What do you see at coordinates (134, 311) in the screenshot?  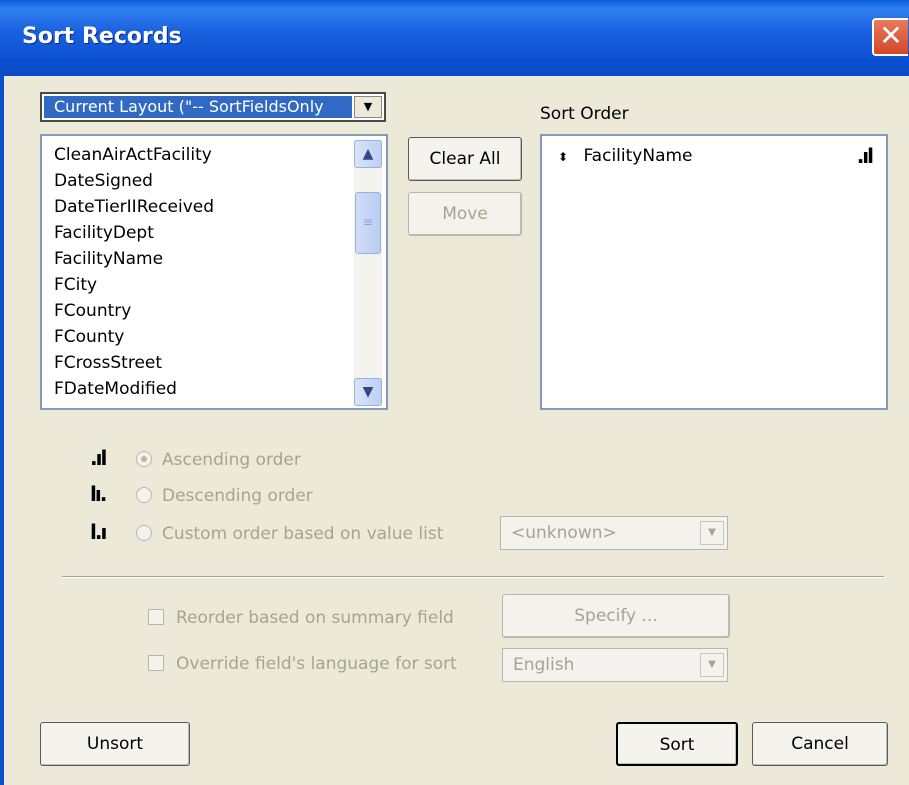 I see `list-item: FCountry` at bounding box center [134, 311].